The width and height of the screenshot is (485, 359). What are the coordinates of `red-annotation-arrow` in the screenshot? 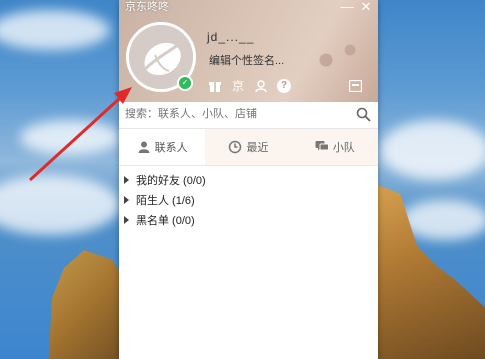 It's located at (80, 134).